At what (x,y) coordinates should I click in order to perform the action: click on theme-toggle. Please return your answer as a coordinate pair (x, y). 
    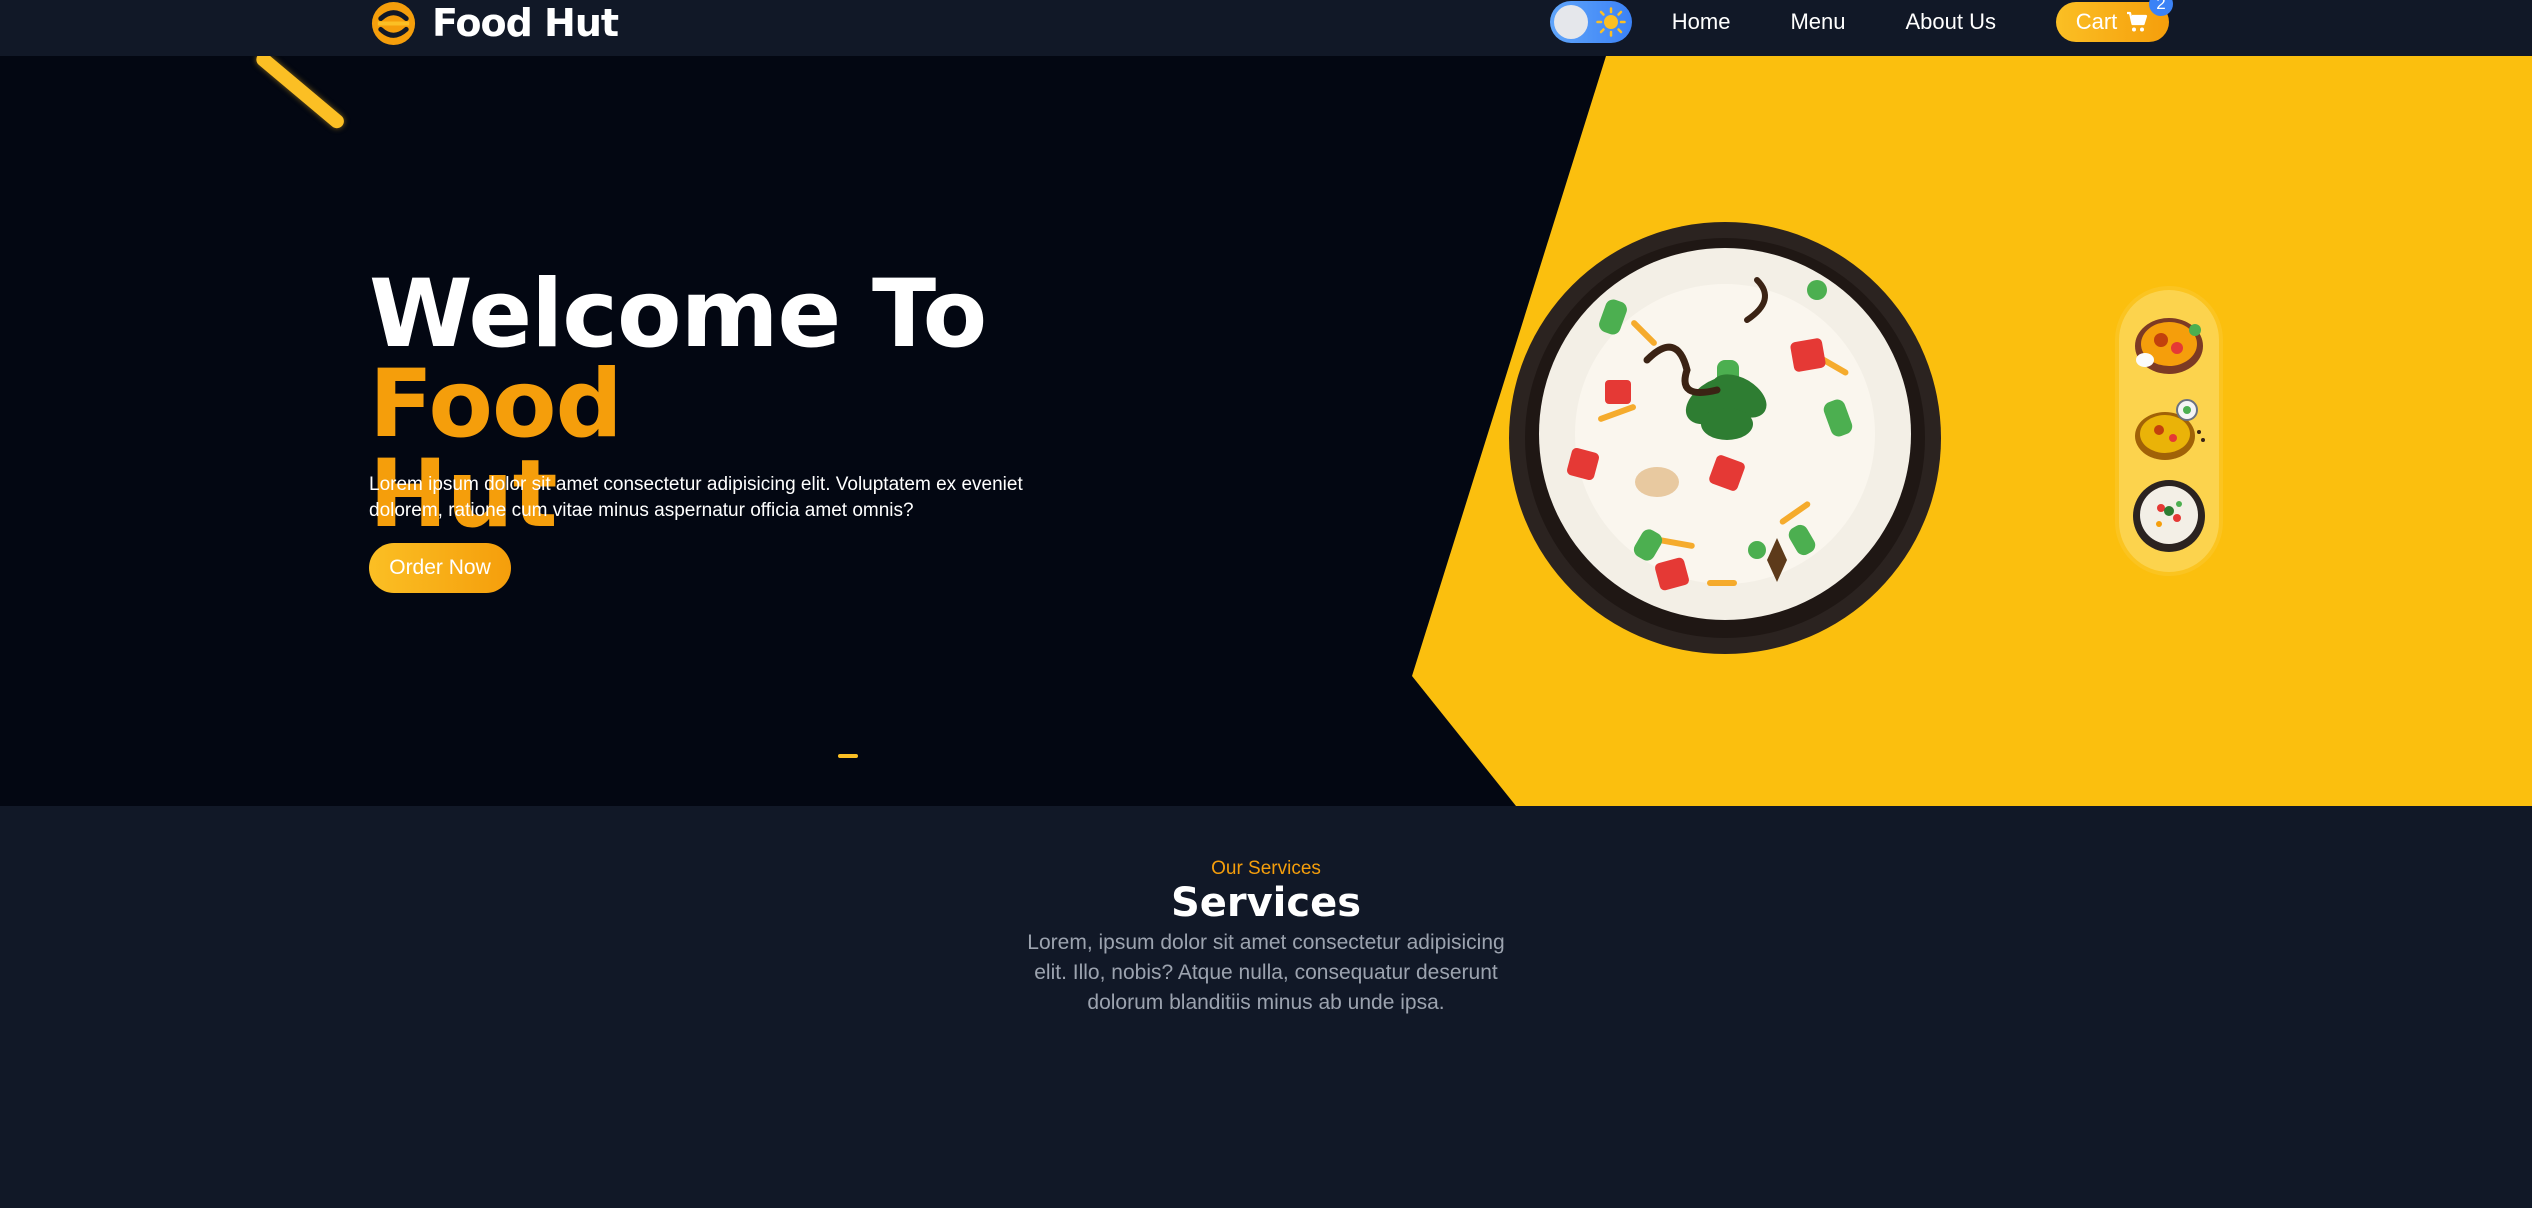
    Looking at the image, I should click on (1590, 22).